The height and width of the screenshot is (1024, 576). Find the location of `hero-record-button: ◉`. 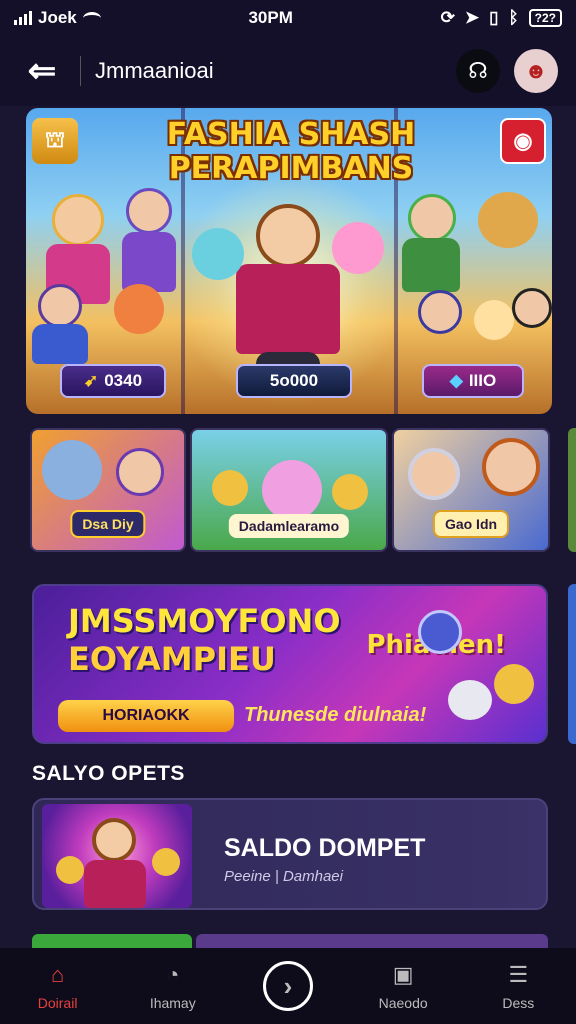

hero-record-button: ◉ is located at coordinates (523, 141).